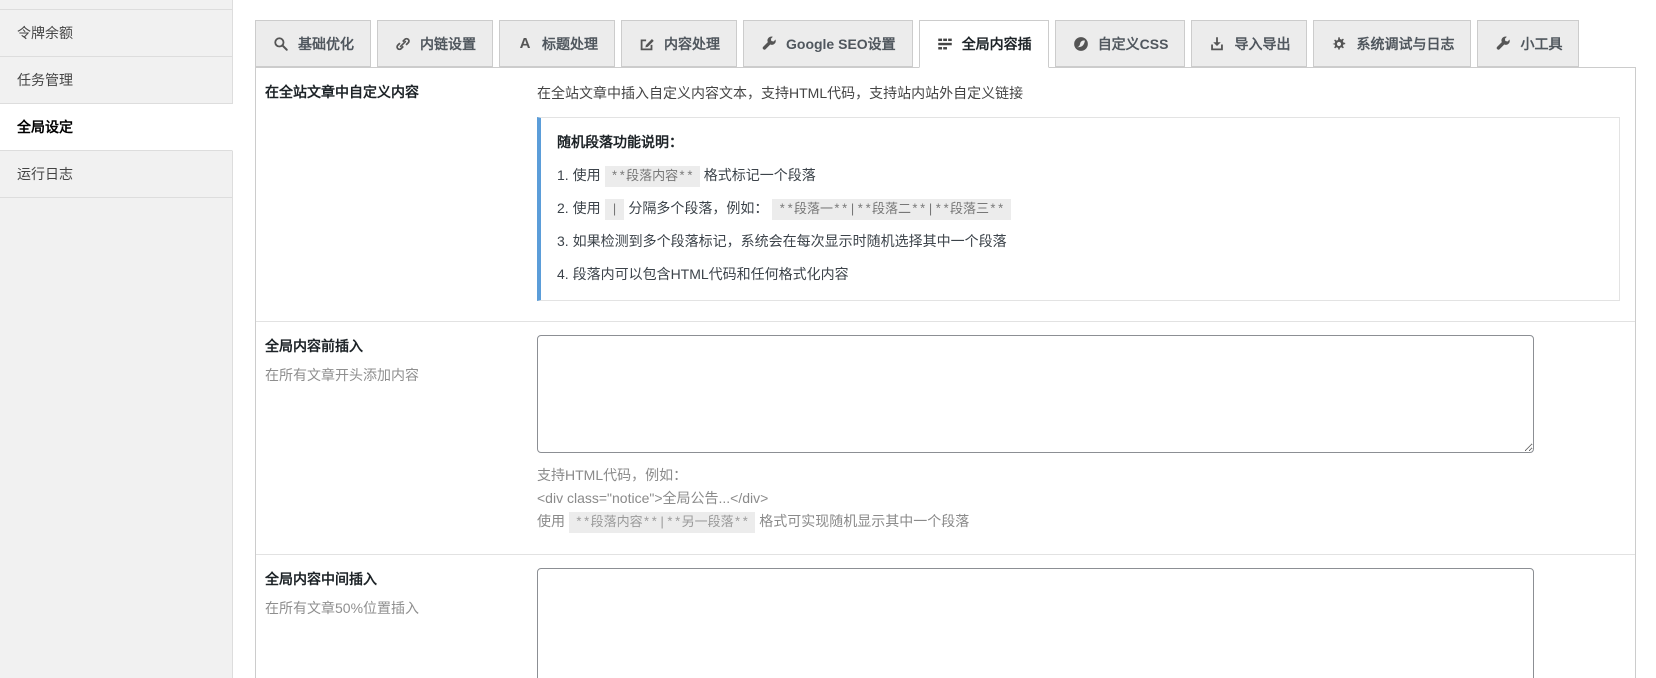  I want to click on tab-mini-tools: 小工具, so click(1528, 43).